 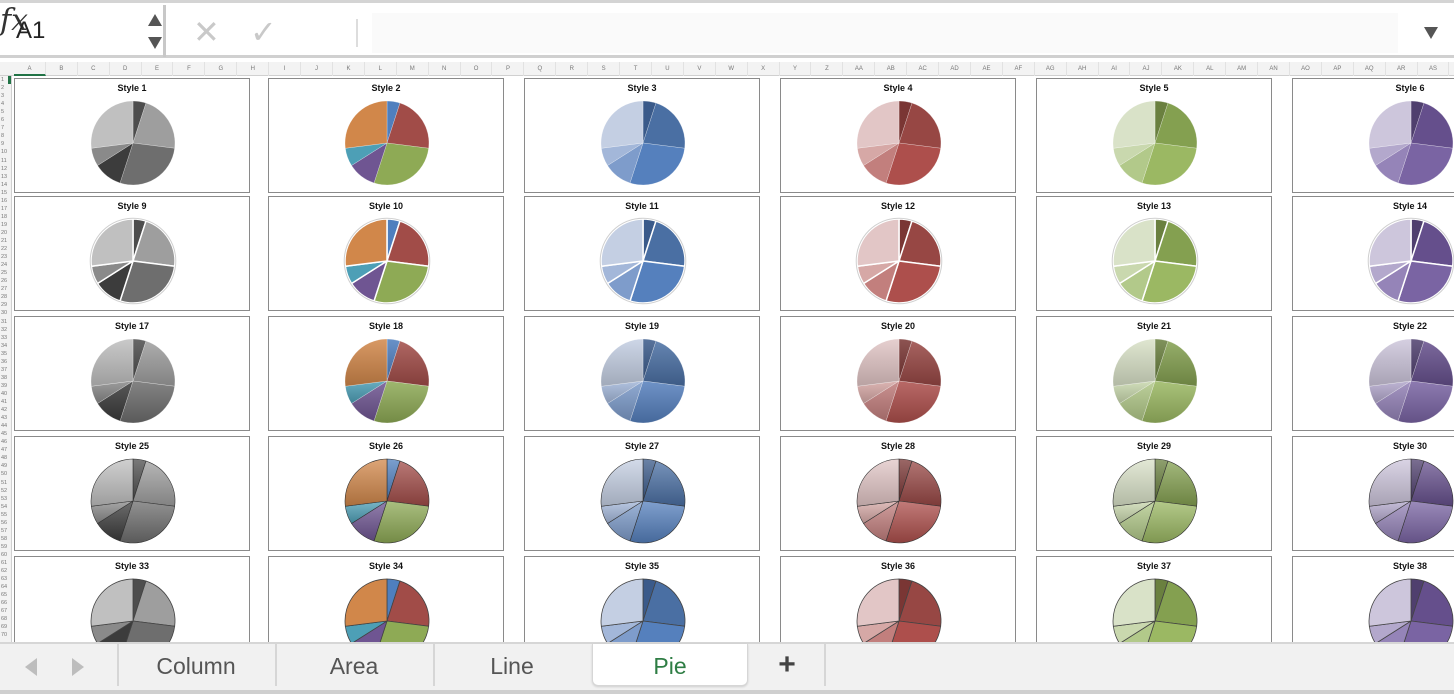 What do you see at coordinates (5, 442) in the screenshot?
I see `row-header-cell: 46` at bounding box center [5, 442].